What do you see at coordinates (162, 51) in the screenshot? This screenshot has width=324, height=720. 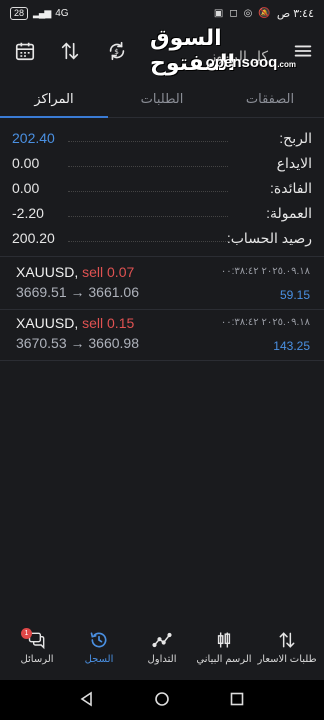 I see `toolbar: $ كل الرموز` at bounding box center [162, 51].